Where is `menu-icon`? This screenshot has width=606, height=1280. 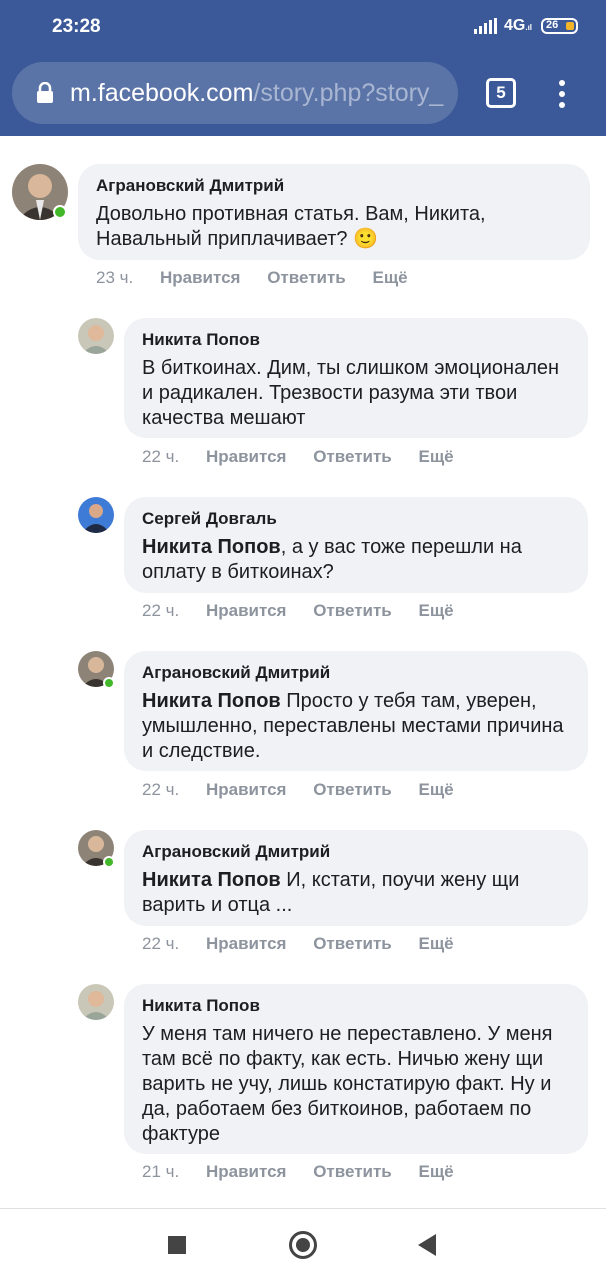 menu-icon is located at coordinates (562, 94).